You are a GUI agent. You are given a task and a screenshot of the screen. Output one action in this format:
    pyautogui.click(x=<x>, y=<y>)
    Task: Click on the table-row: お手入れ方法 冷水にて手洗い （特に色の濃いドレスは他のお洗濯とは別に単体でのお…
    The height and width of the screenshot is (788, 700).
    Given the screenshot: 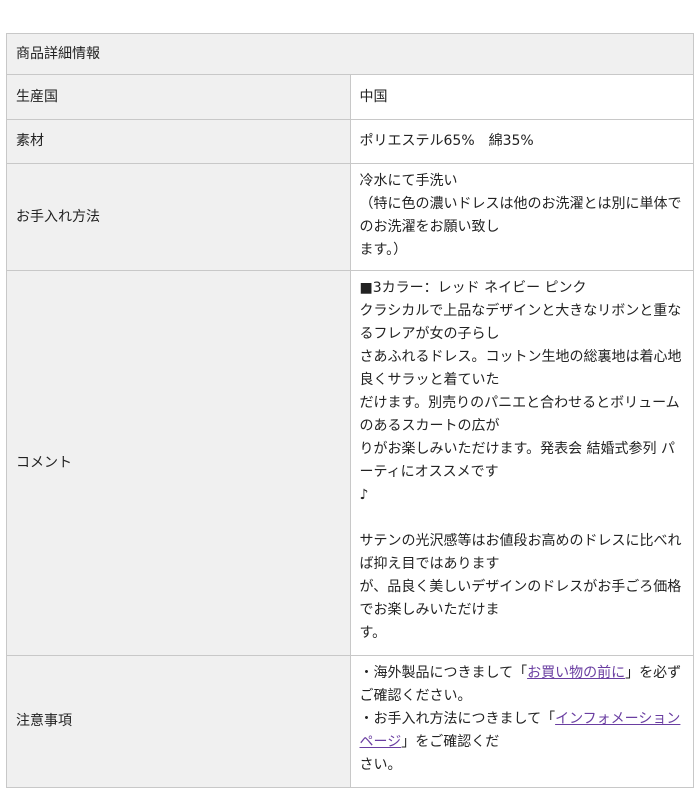 What is the action you would take?
    pyautogui.click(x=350, y=217)
    